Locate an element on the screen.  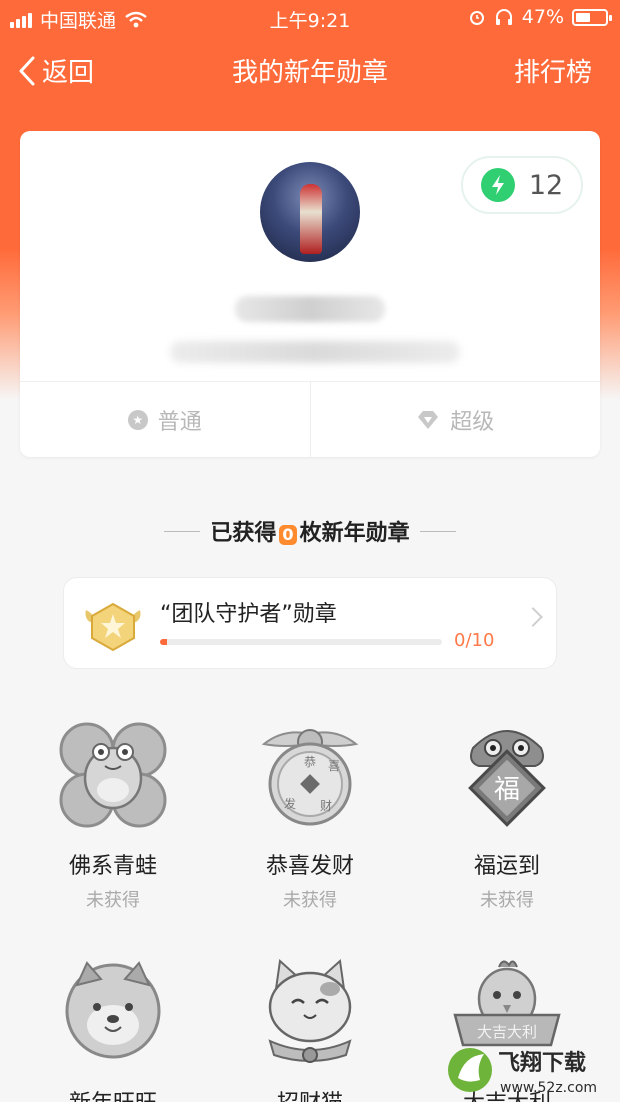
badge-lucky-cat: 招财猫 is located at coordinates (310, 1028).